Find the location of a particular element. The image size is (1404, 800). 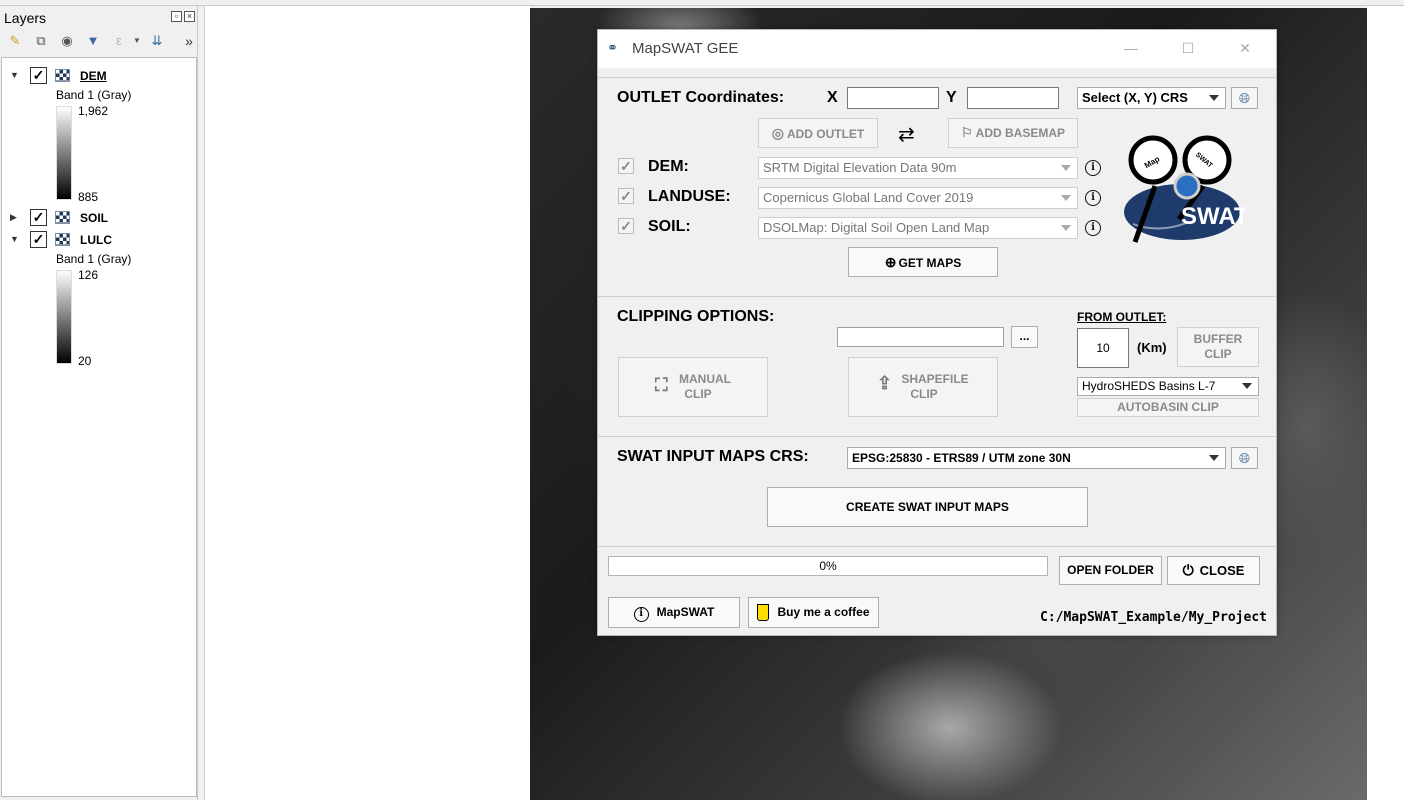

close-button: ⏻ CLOSE is located at coordinates (1213, 570).